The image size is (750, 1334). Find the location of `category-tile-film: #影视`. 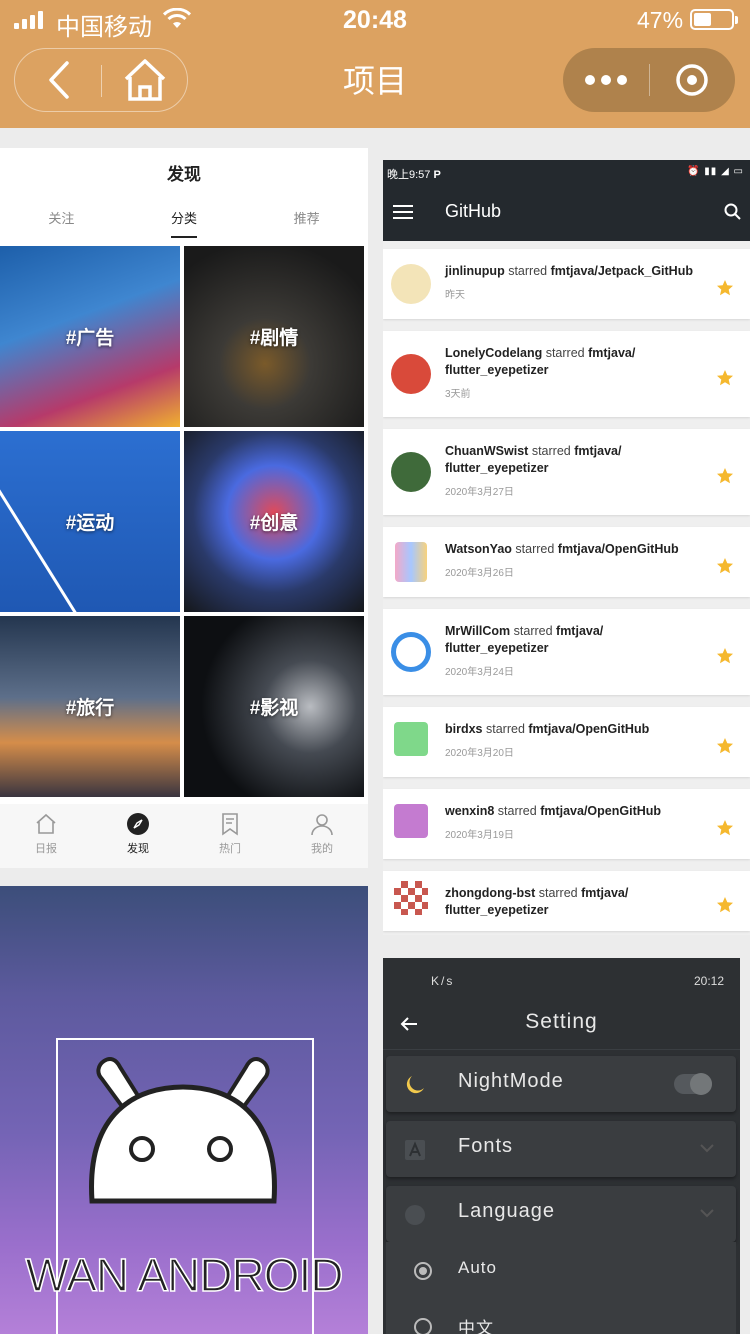

category-tile-film: #影视 is located at coordinates (274, 706).